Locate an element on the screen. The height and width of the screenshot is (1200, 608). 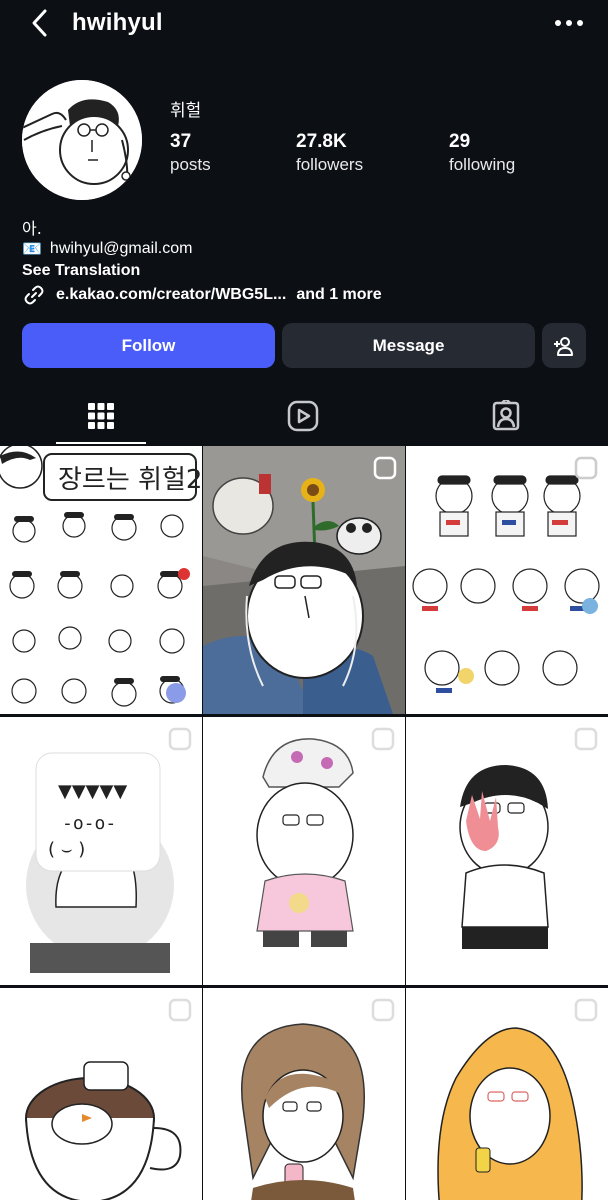
add-person-icon is located at coordinates (563, 346).